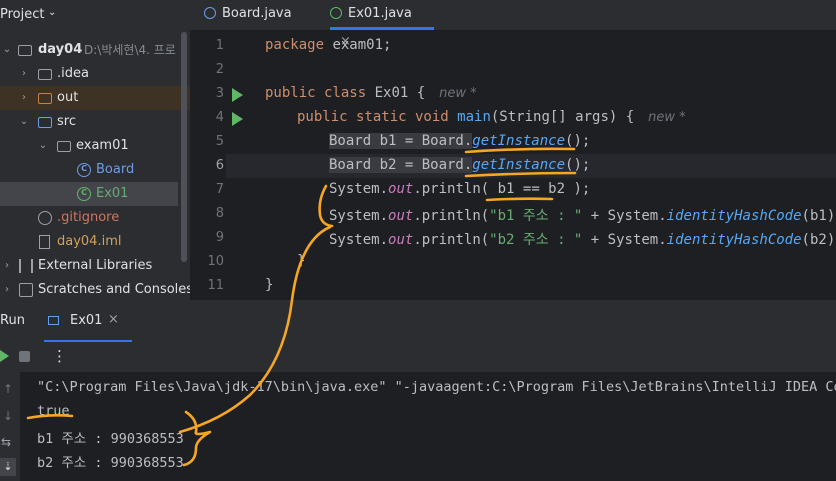 This screenshot has height=481, width=836. Describe the element at coordinates (624, 240) in the screenshot. I see `code-token: + System.` at that location.